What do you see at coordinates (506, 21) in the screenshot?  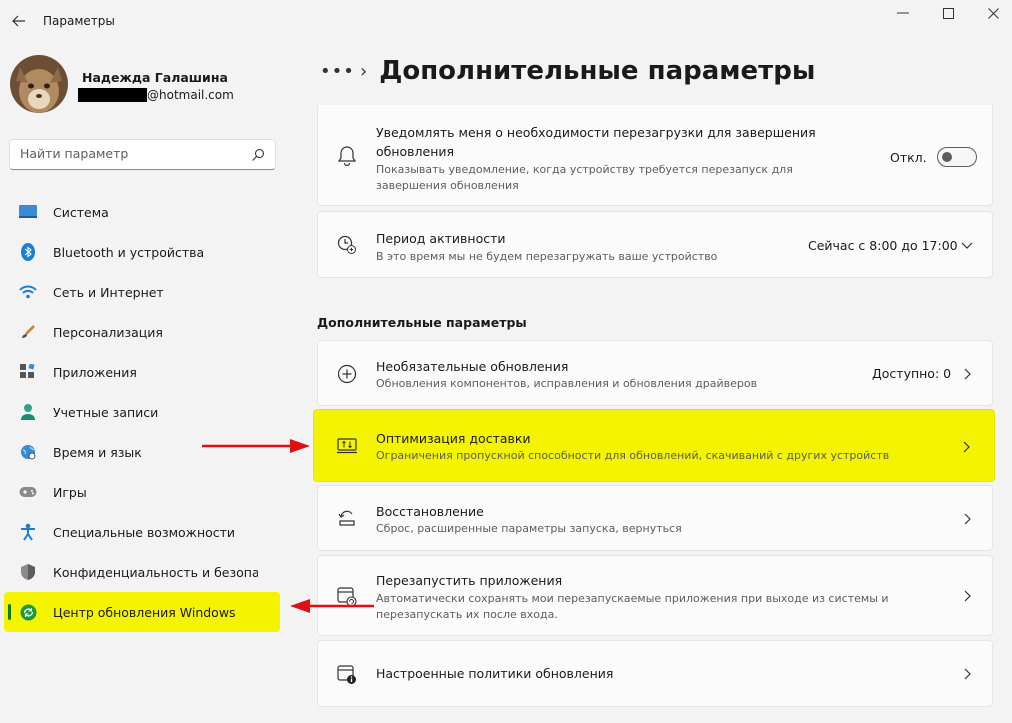 I see `title-bar: Параметры` at bounding box center [506, 21].